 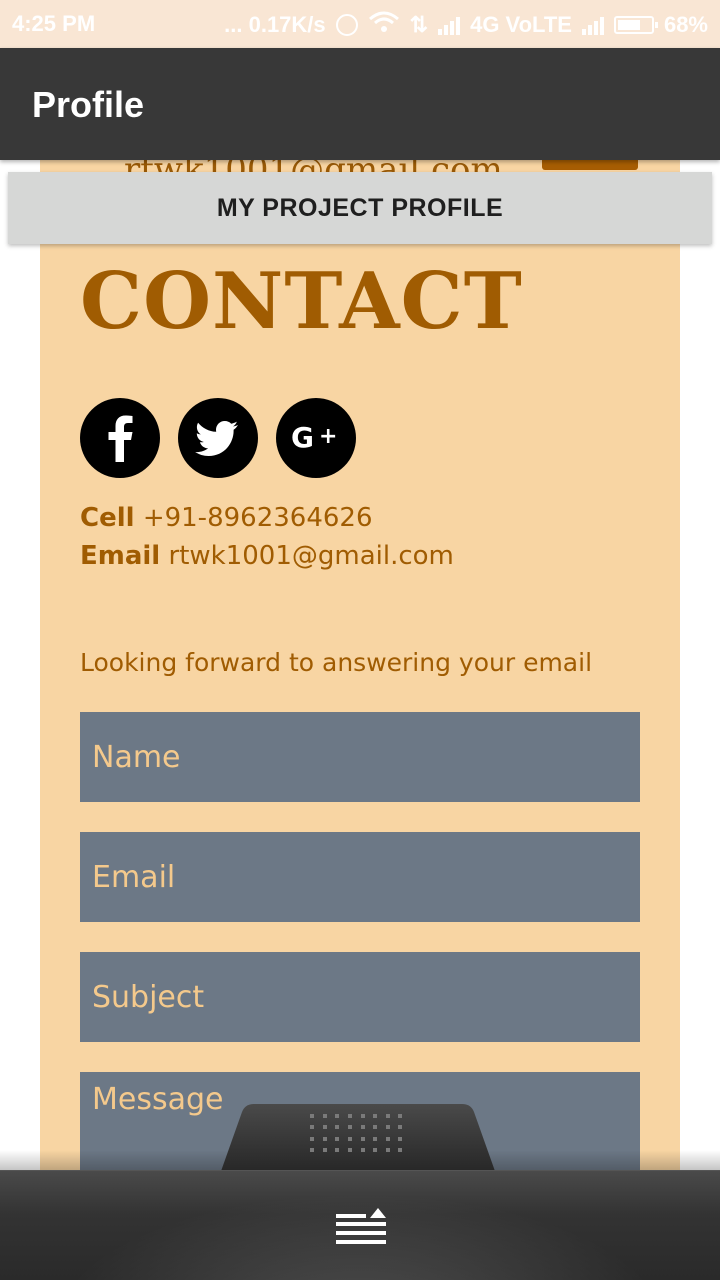 What do you see at coordinates (134, 877) in the screenshot?
I see `email-placeholder: Email` at bounding box center [134, 877].